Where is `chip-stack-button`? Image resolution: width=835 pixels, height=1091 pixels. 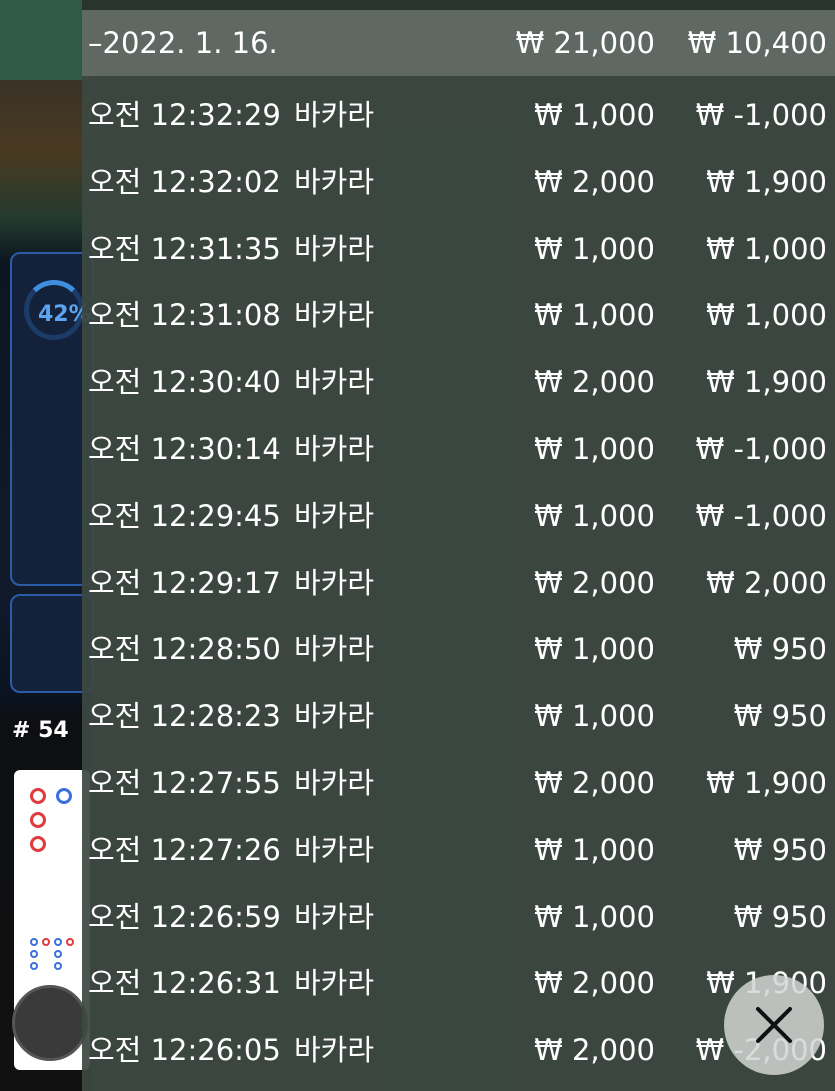 chip-stack-button is located at coordinates (50, 1023).